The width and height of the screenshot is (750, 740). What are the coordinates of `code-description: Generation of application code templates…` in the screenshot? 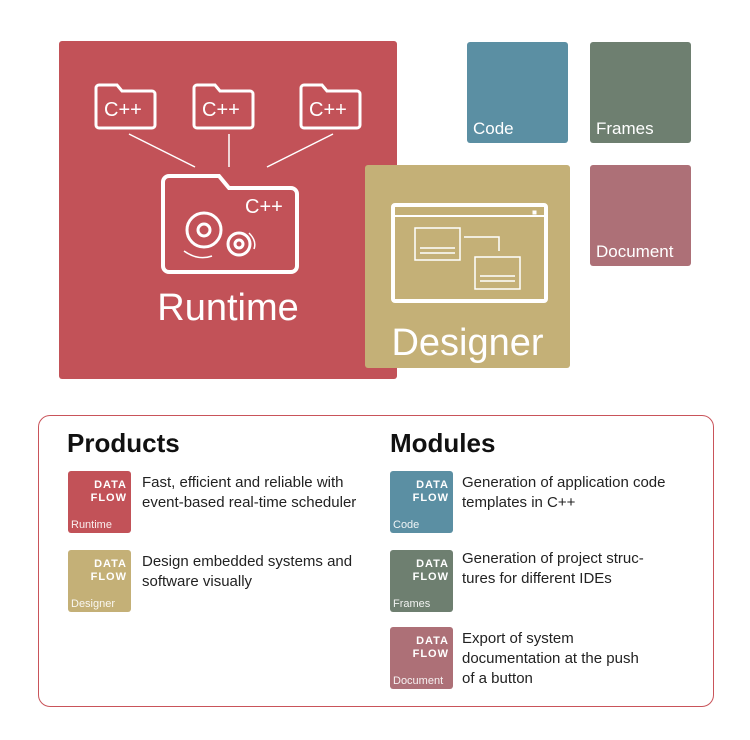 It's located at (564, 492).